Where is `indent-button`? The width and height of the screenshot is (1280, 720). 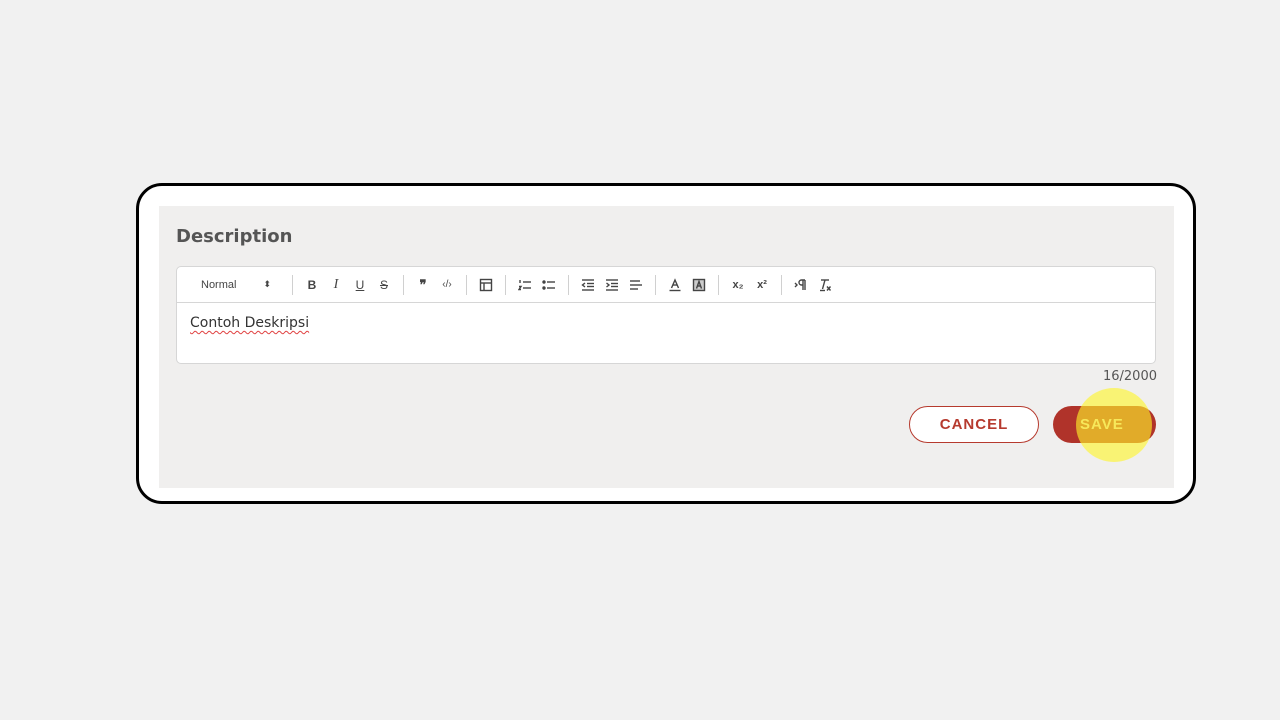 indent-button is located at coordinates (612, 285).